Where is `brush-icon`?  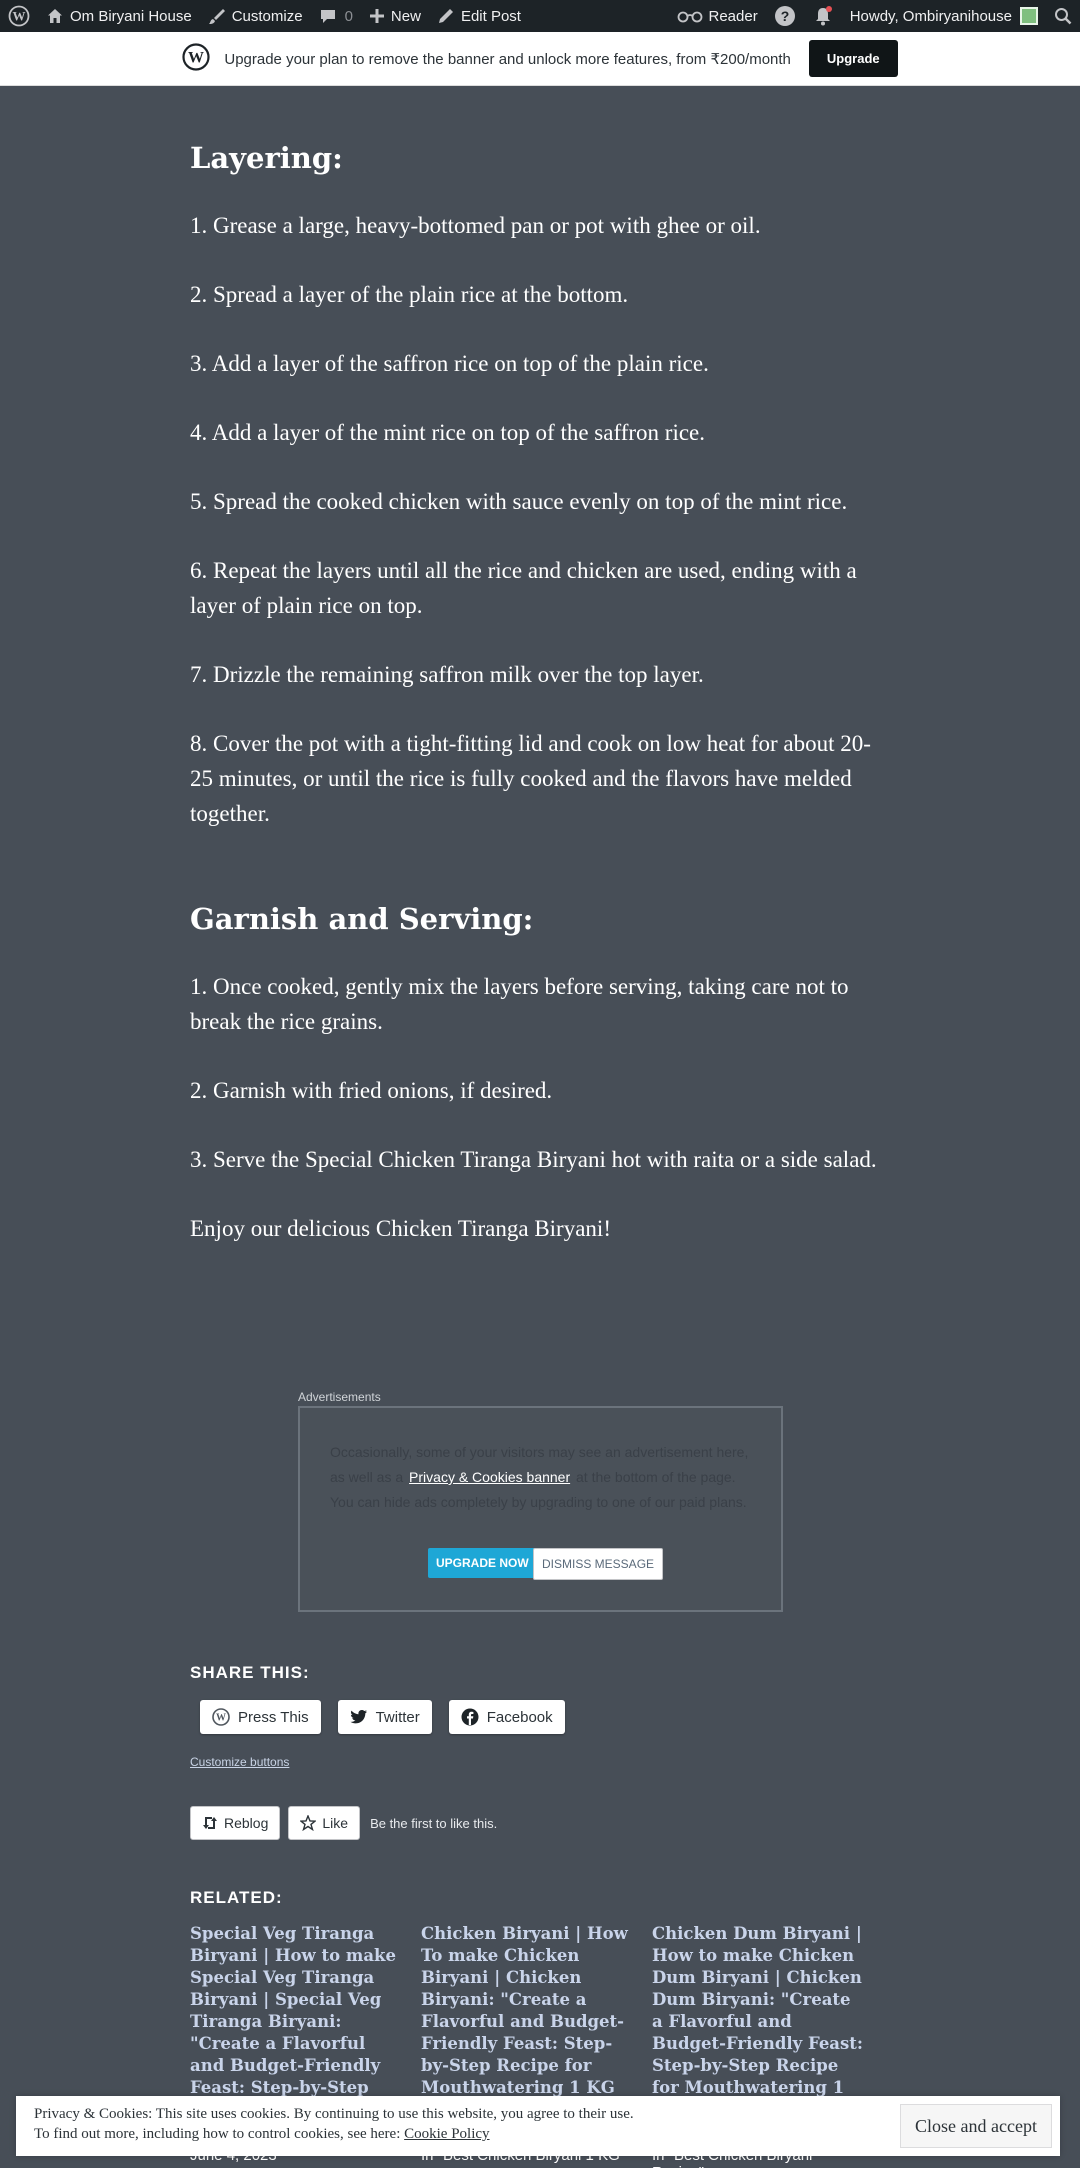 brush-icon is located at coordinates (216, 16).